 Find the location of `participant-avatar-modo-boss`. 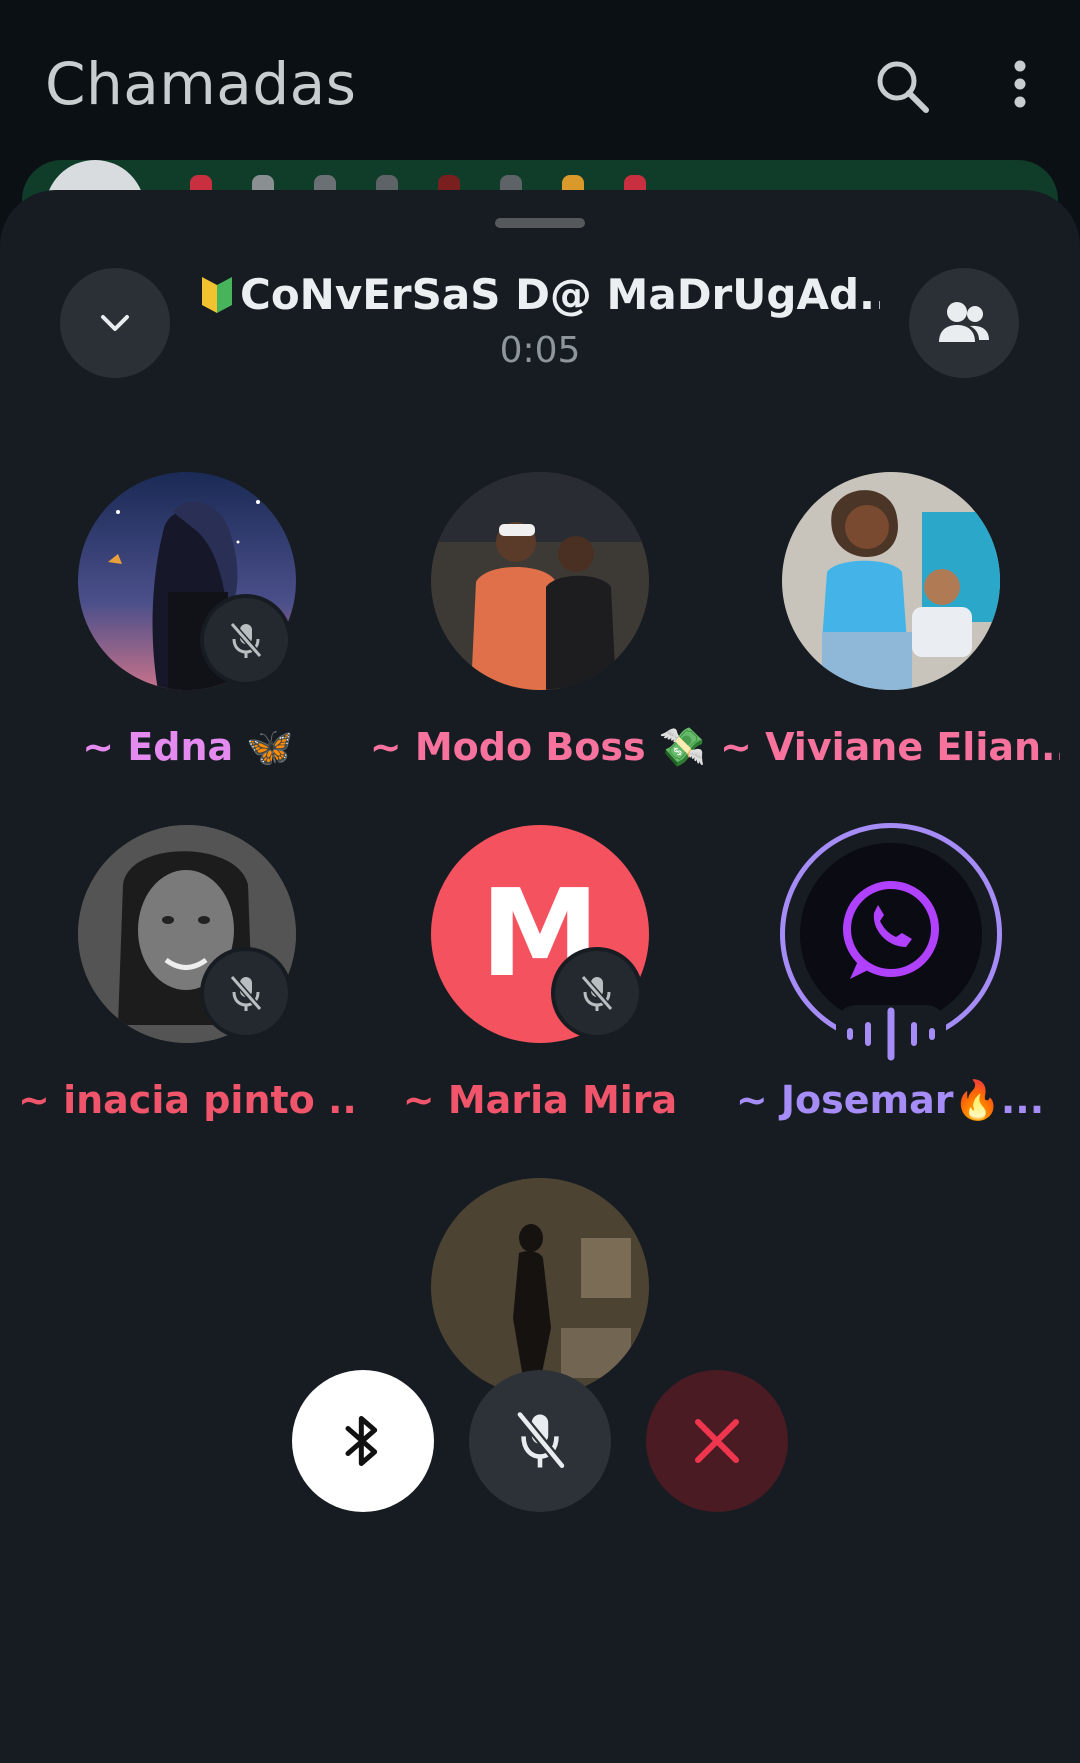

participant-avatar-modo-boss is located at coordinates (540, 581).